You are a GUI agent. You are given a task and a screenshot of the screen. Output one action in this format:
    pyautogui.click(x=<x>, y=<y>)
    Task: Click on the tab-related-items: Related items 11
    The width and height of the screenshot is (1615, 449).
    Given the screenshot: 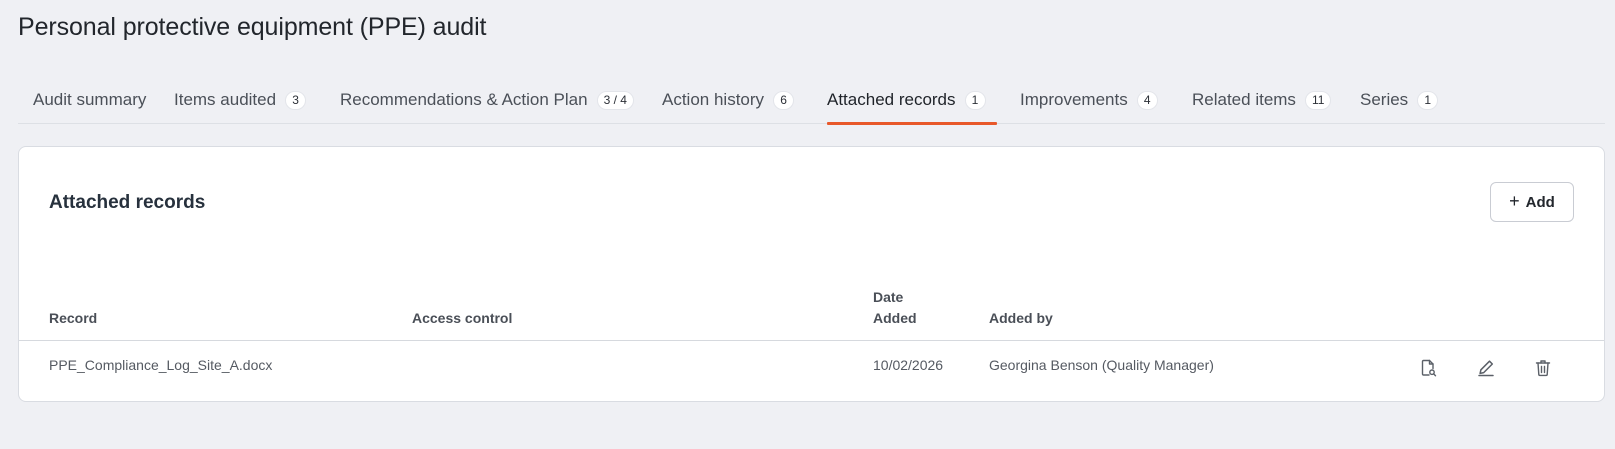 What is the action you would take?
    pyautogui.click(x=1262, y=102)
    